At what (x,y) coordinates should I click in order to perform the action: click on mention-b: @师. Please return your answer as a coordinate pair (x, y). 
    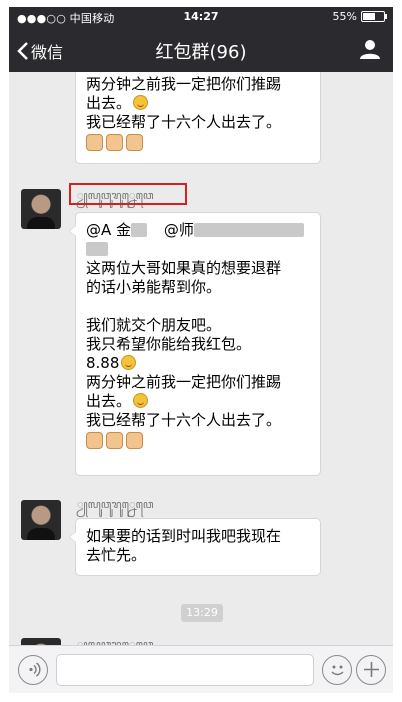
    Looking at the image, I should click on (178, 230).